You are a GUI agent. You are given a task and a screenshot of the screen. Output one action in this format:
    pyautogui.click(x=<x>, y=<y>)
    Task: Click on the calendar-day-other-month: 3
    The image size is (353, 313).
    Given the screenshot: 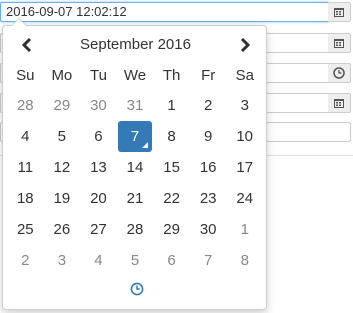 What is the action you would take?
    pyautogui.click(x=62, y=260)
    